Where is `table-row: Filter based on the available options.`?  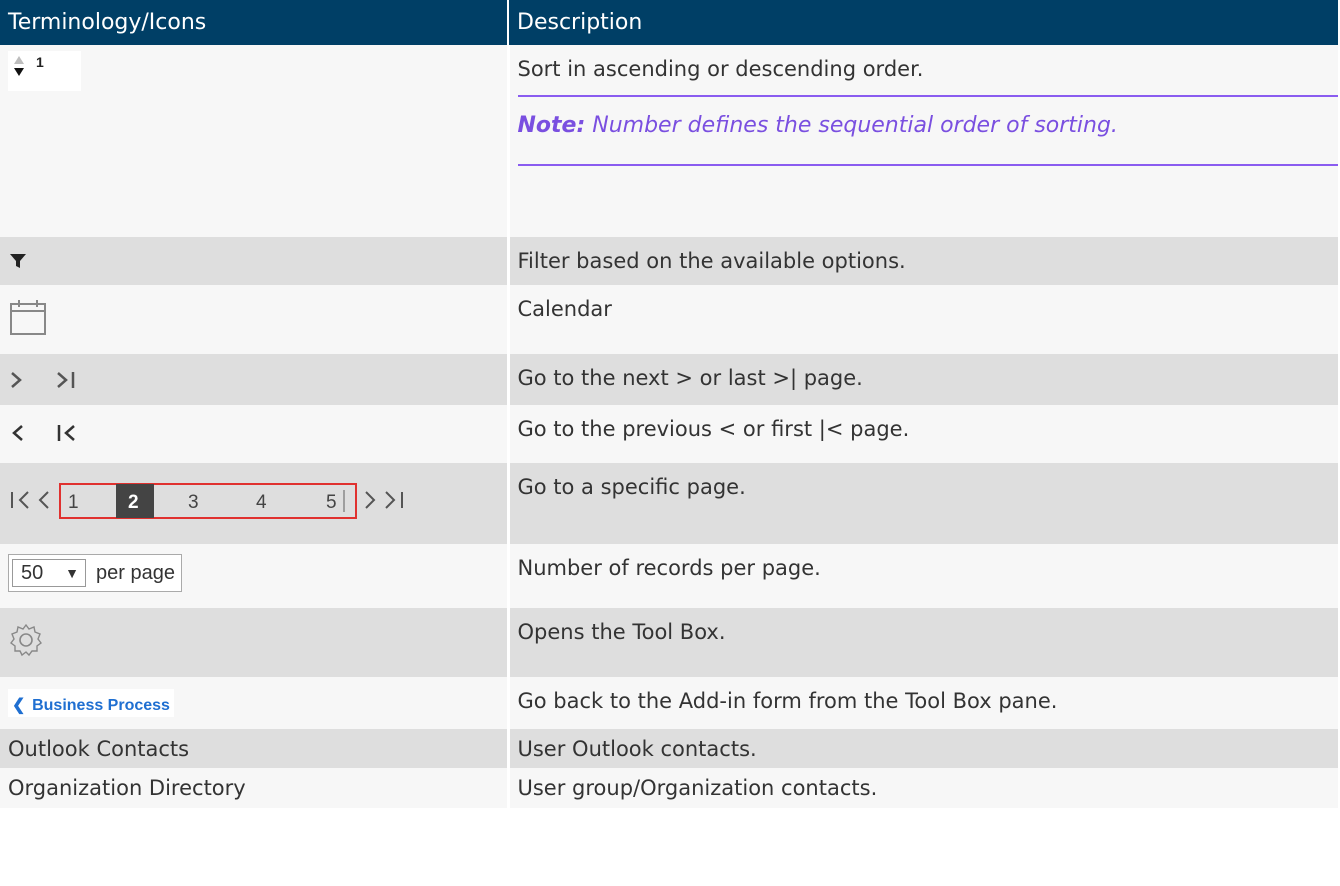
table-row: Filter based on the available options. is located at coordinates (669, 261).